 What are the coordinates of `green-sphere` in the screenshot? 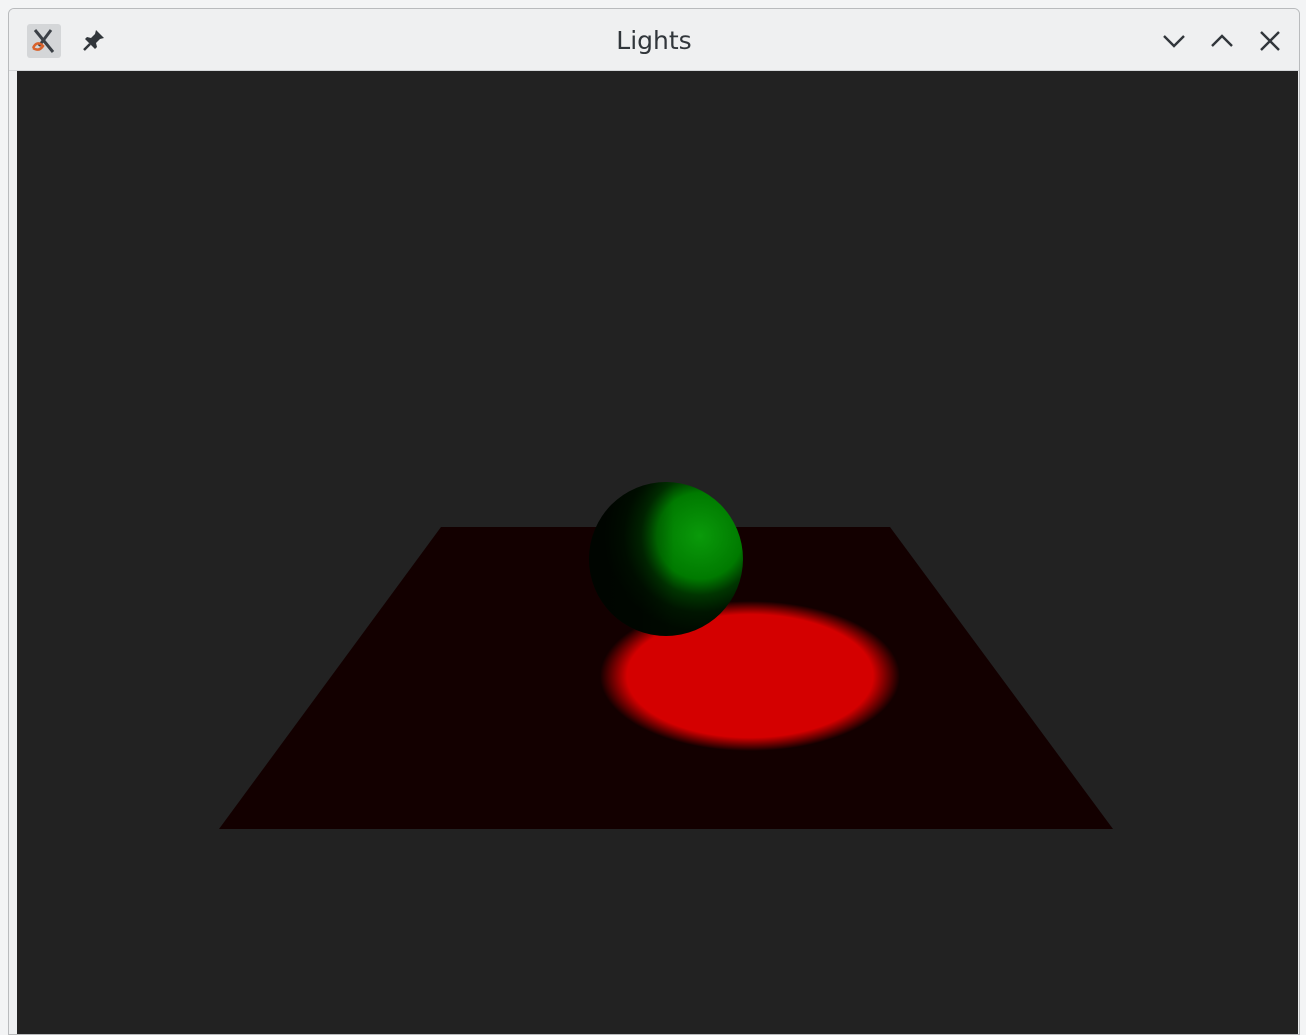 It's located at (666, 559).